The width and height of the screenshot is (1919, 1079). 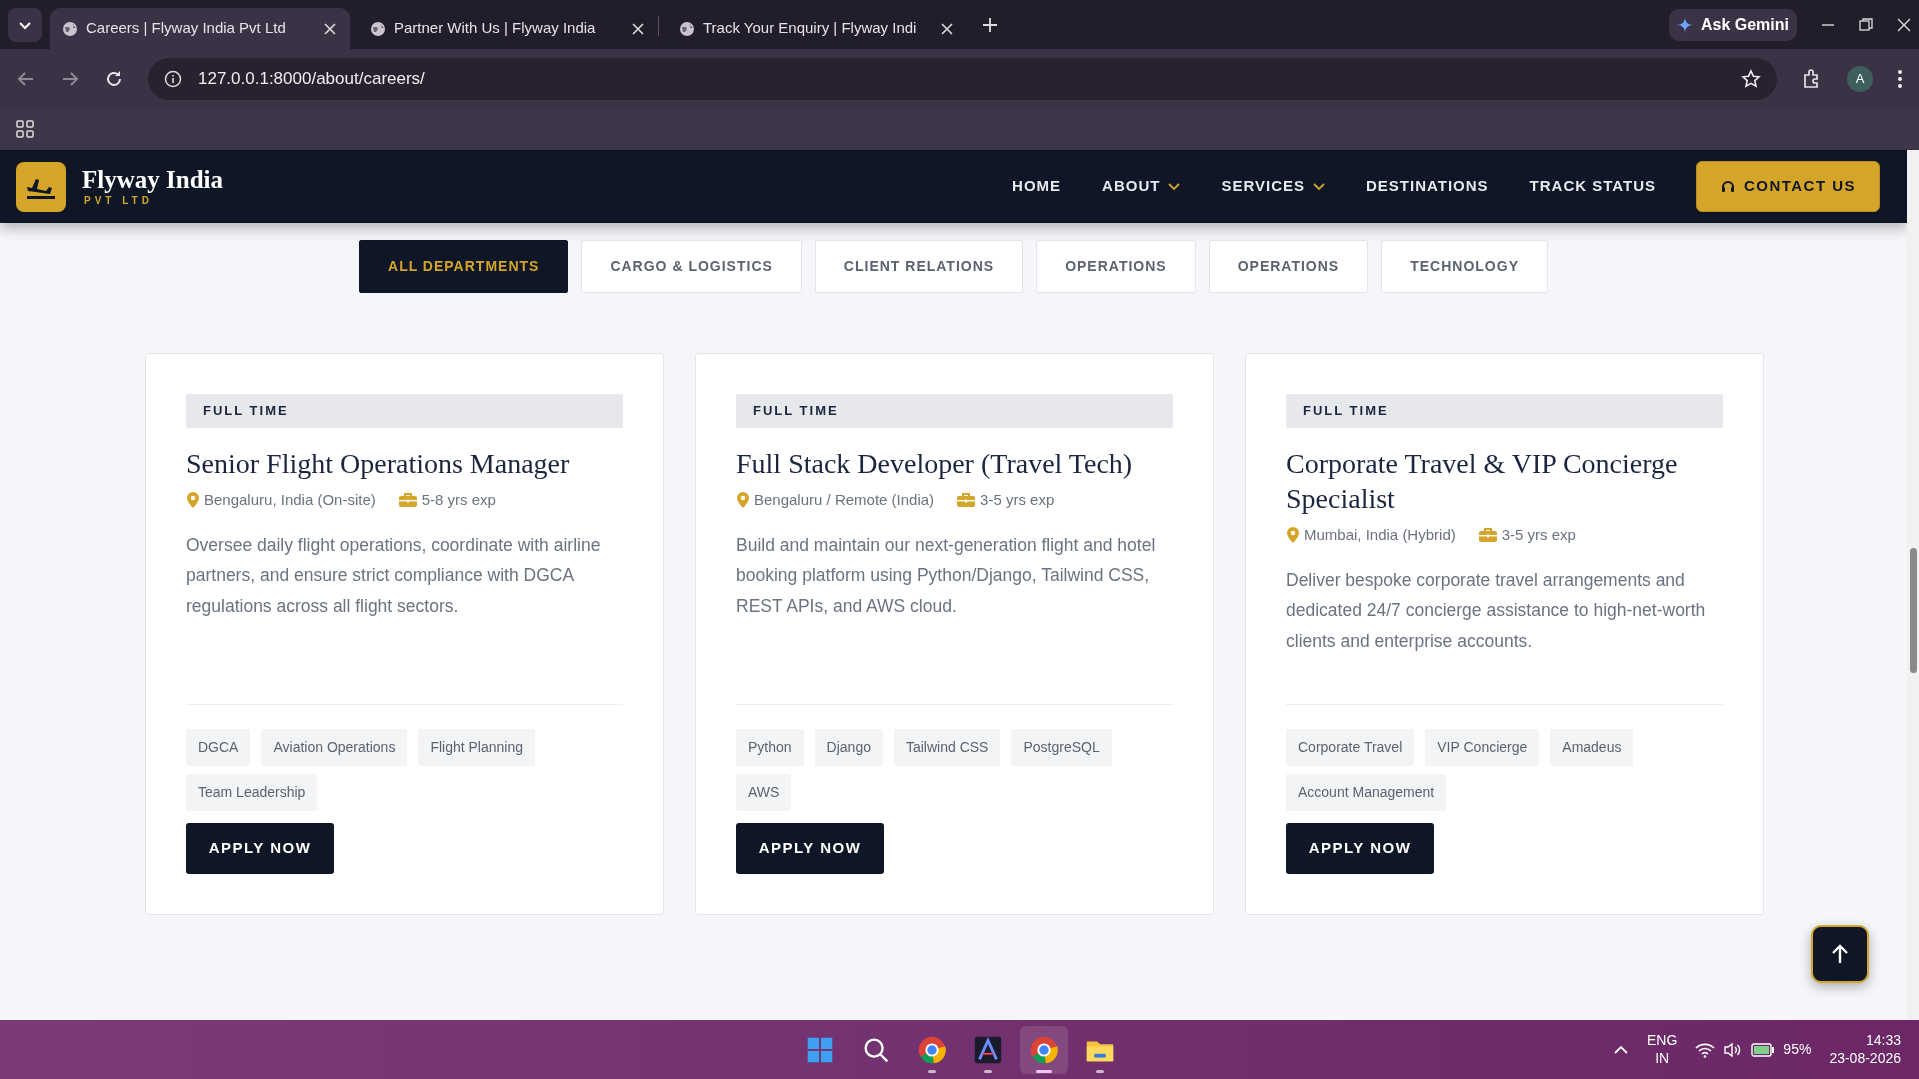 What do you see at coordinates (848, 747) in the screenshot?
I see `skill-tag: Django` at bounding box center [848, 747].